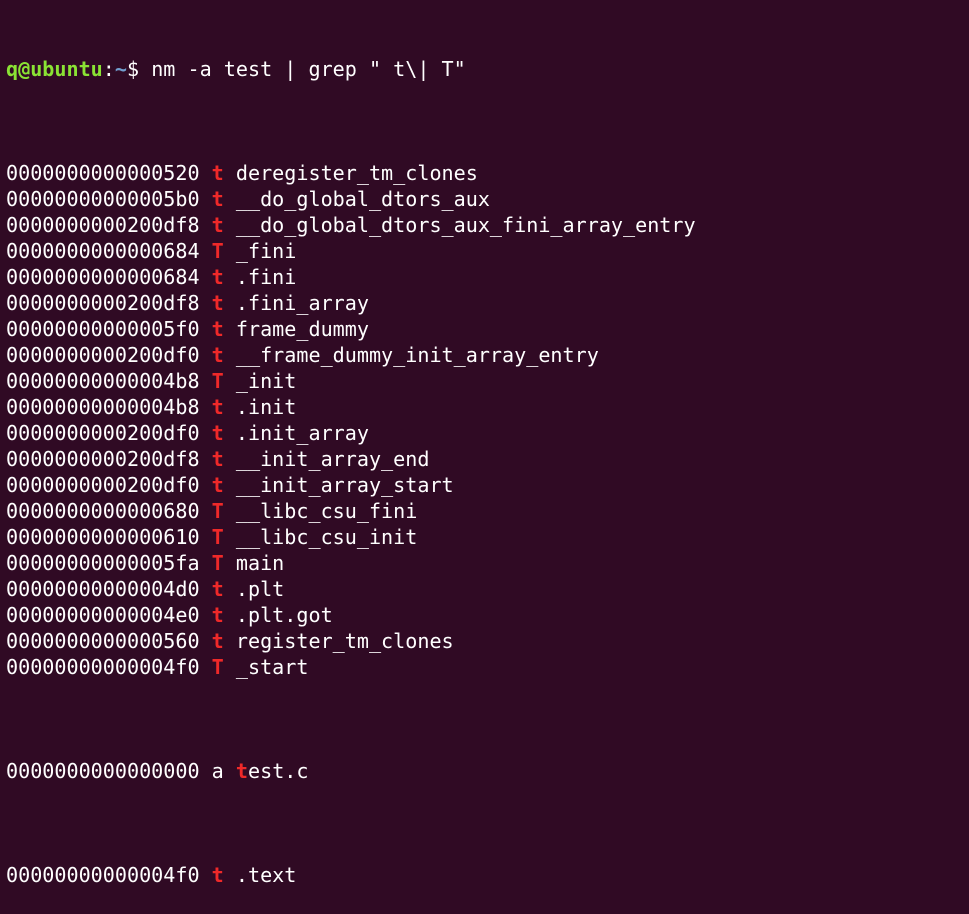 Image resolution: width=969 pixels, height=914 pixels. What do you see at coordinates (103, 615) in the screenshot?
I see `symbol-address: 00000000000004e0` at bounding box center [103, 615].